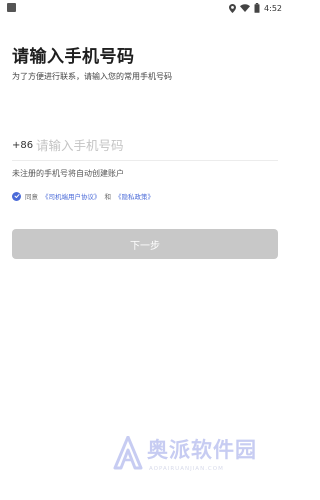  I want to click on agreement-prefix: 同意, so click(31, 197).